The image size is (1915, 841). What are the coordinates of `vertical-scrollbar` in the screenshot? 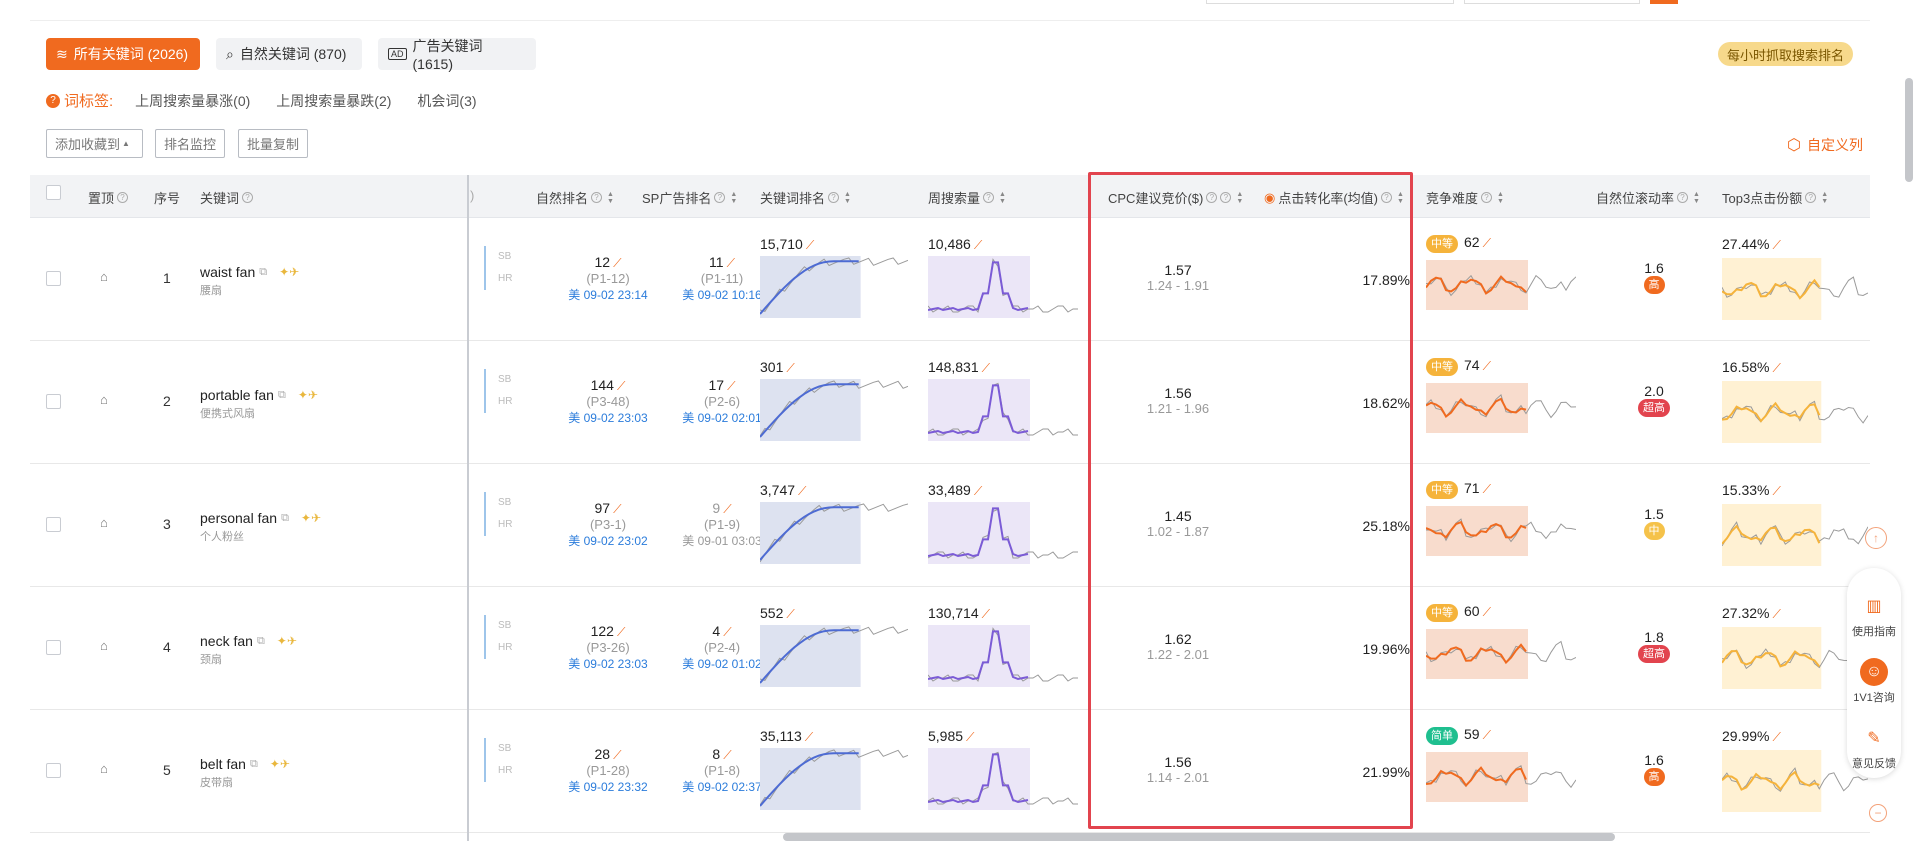 It's located at (1909, 130).